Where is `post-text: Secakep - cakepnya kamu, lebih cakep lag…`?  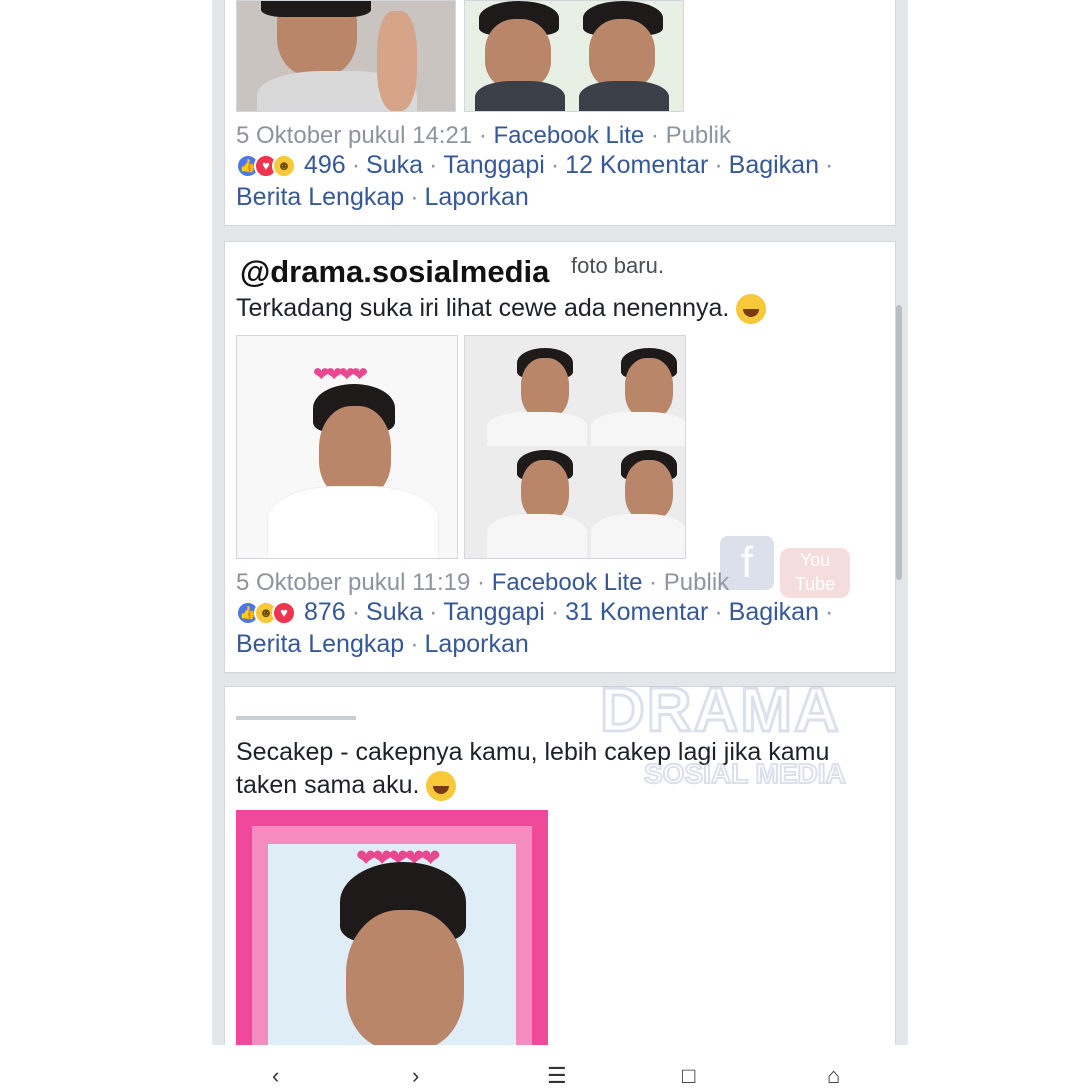 post-text: Secakep - cakepnya kamu, lebih cakep lag… is located at coordinates (533, 770).